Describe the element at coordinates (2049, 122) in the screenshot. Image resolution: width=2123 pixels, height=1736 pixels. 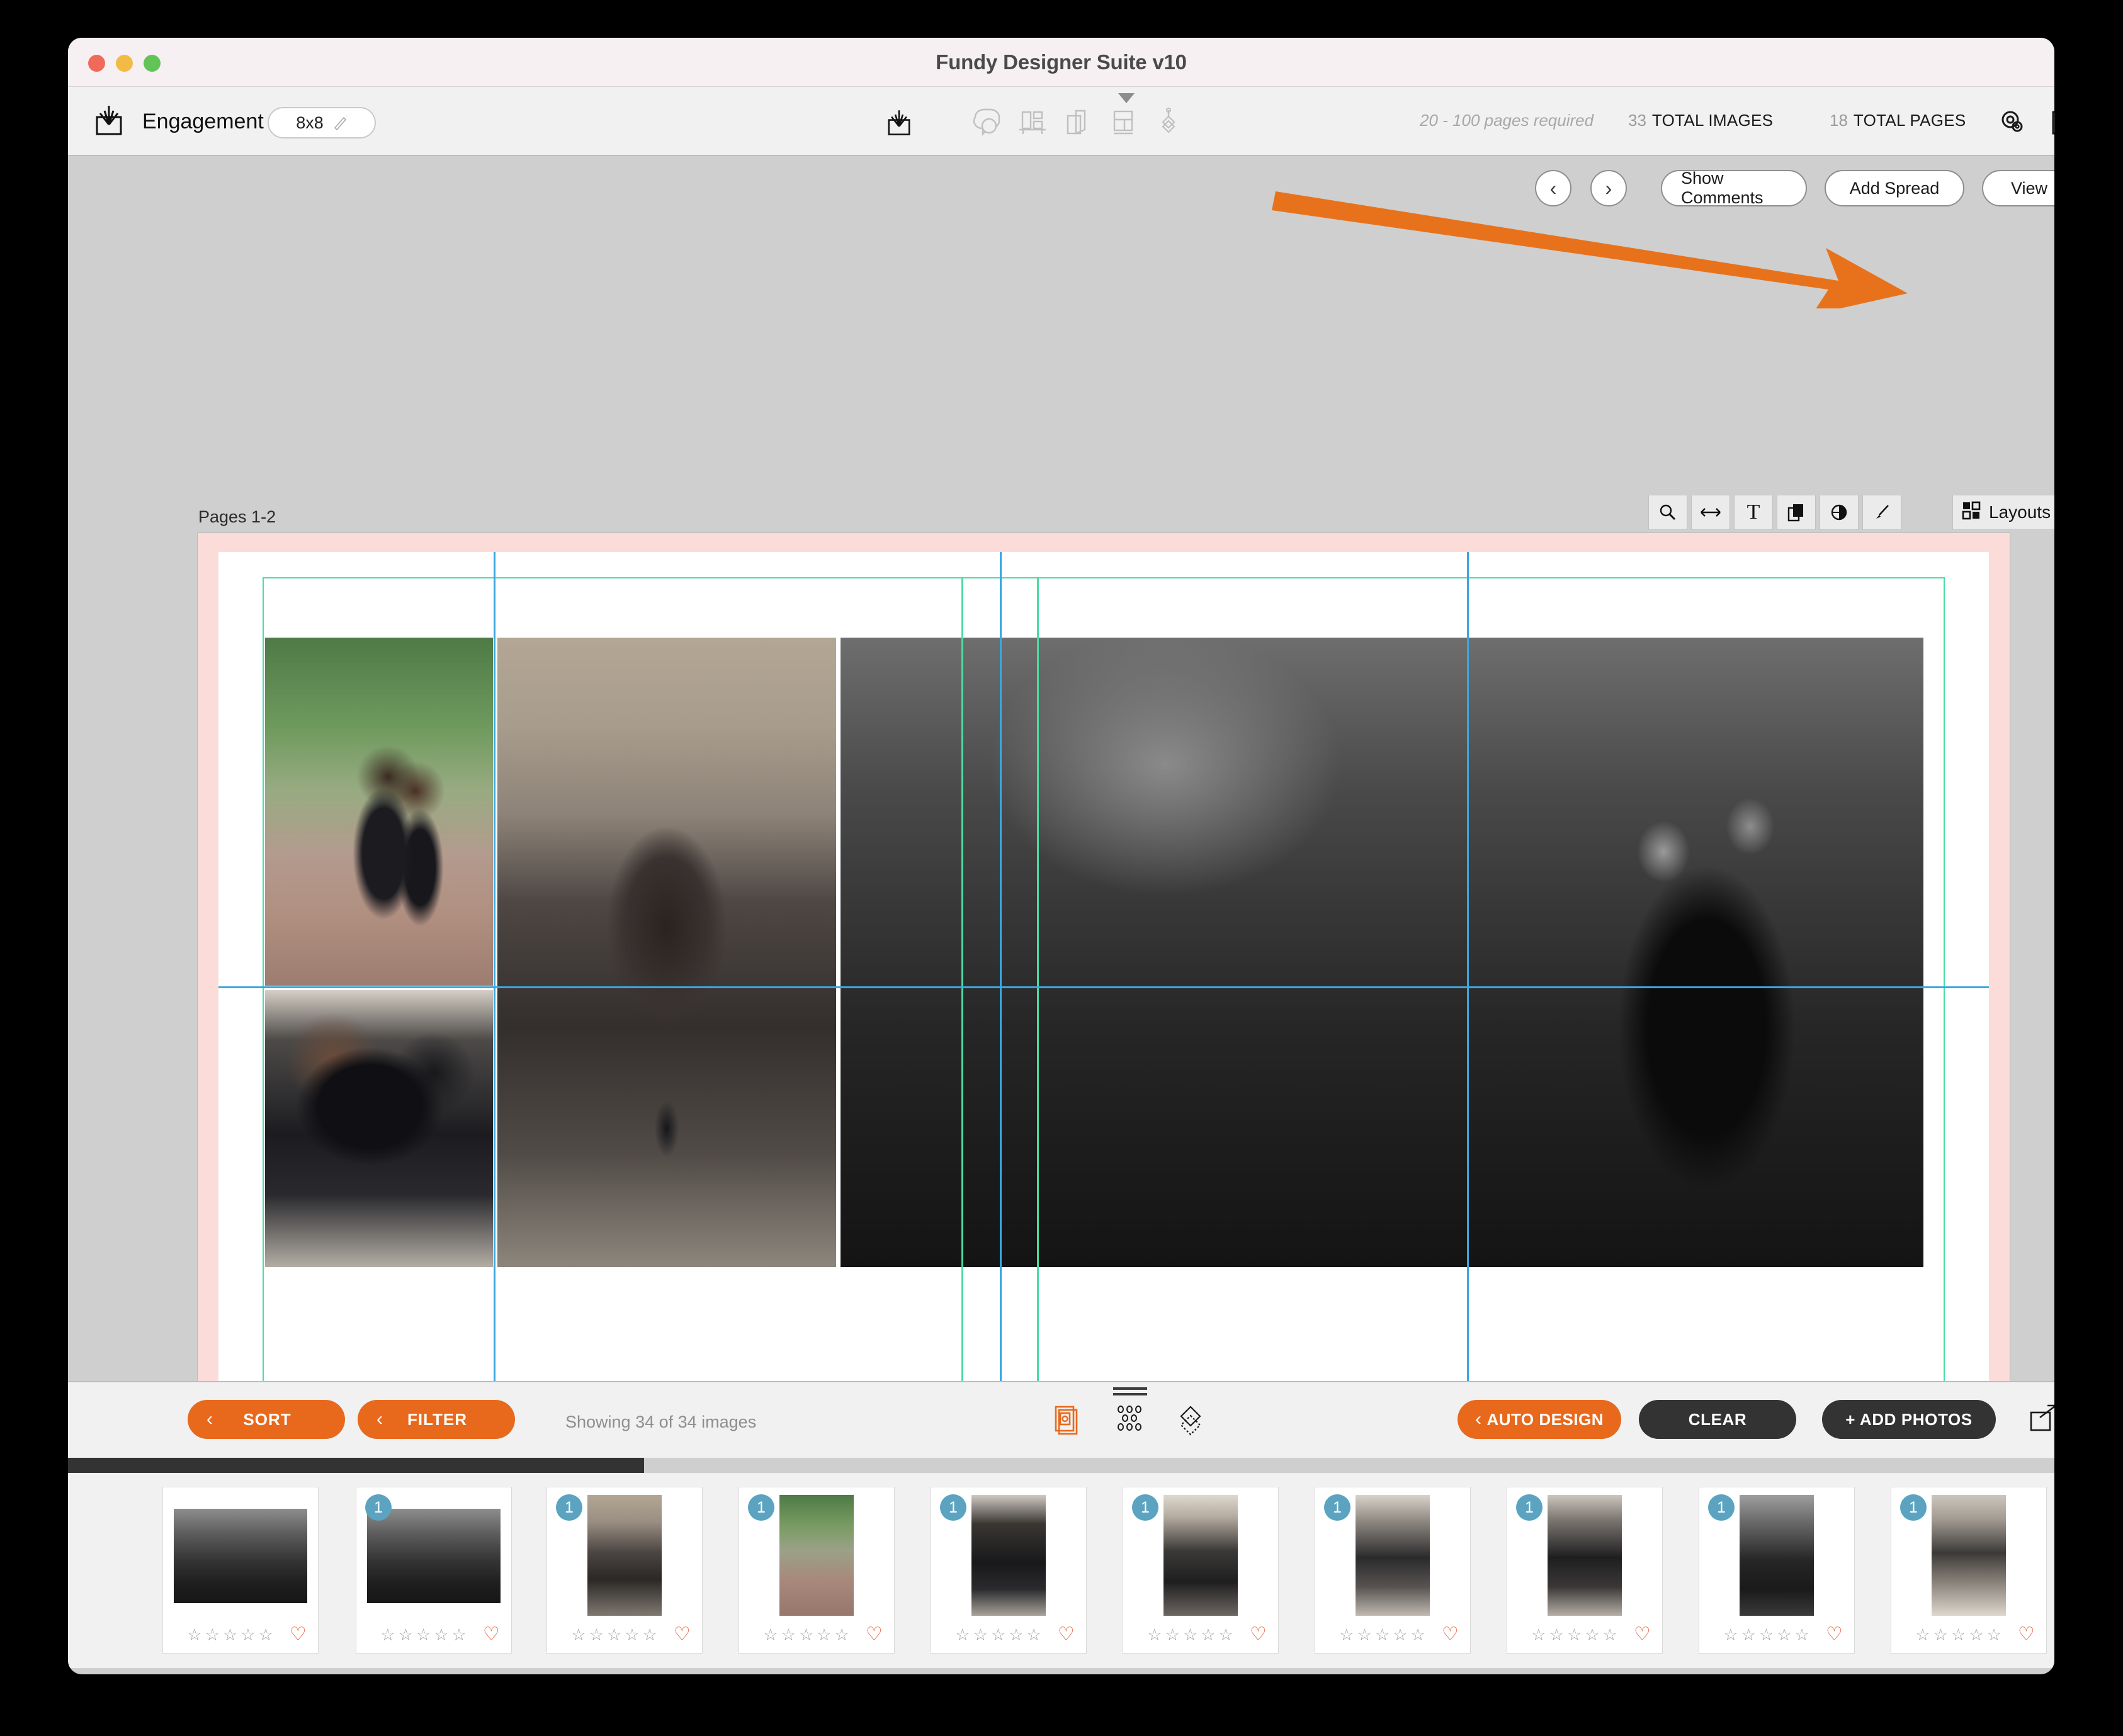
I see `export-icon` at that location.